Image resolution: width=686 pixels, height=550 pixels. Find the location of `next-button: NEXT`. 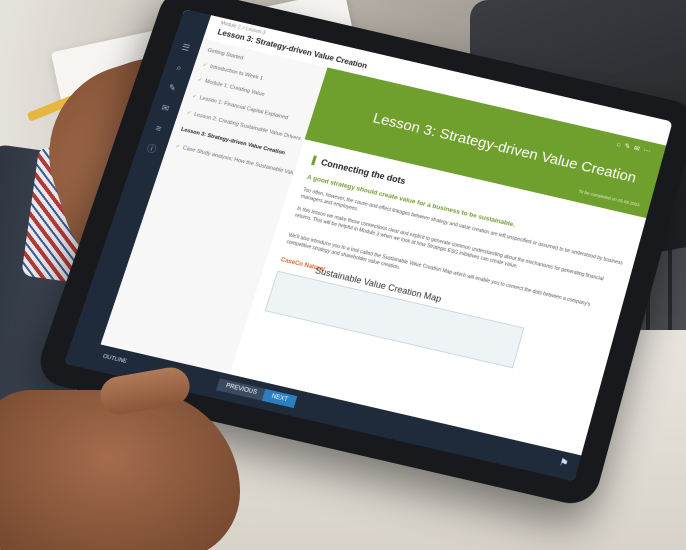

next-button: NEXT is located at coordinates (280, 398).